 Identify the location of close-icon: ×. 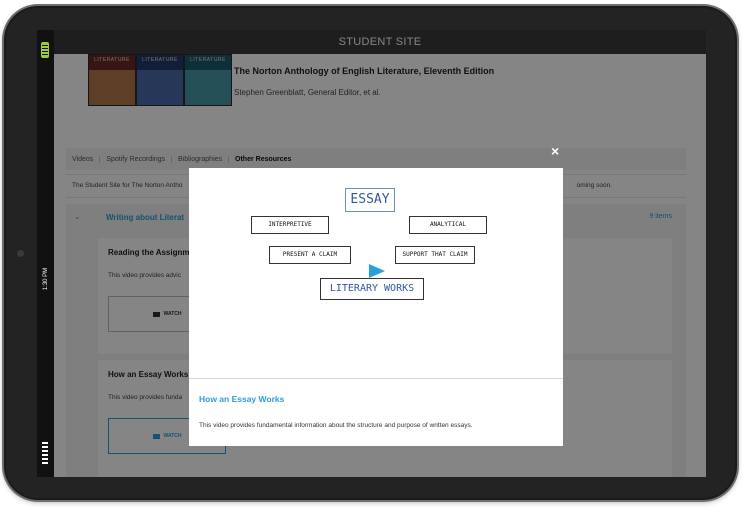
(555, 151).